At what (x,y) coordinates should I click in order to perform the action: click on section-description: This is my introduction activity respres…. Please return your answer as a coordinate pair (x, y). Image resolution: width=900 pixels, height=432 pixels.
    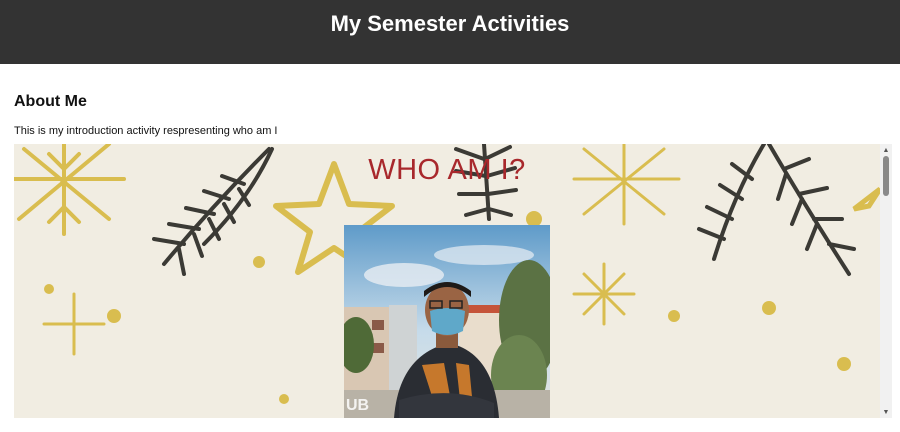
    Looking at the image, I should click on (146, 131).